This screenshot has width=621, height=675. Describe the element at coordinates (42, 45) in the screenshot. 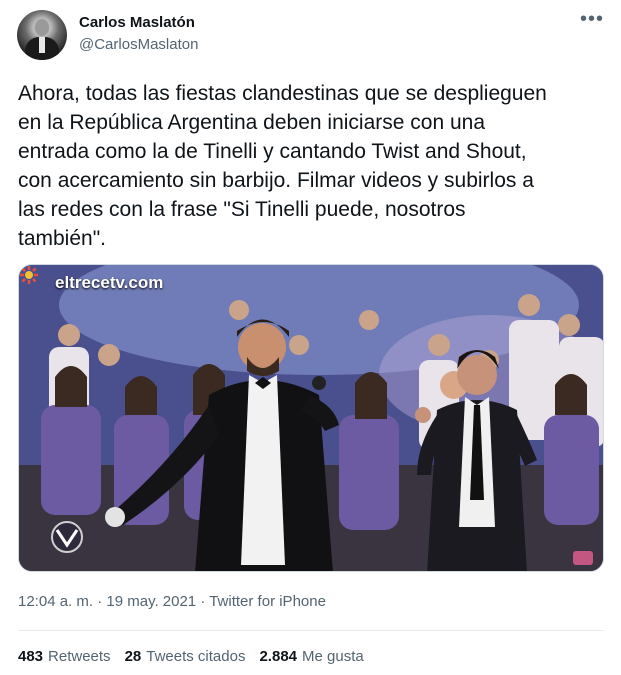

I see `avatar-shirt` at that location.